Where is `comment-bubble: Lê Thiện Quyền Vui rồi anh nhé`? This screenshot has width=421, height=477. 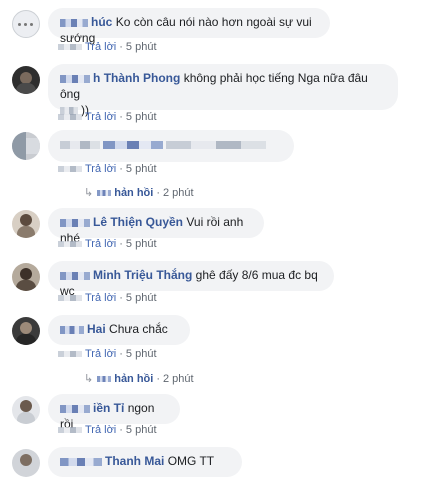 comment-bubble: Lê Thiện Quyền Vui rồi anh nhé is located at coordinates (156, 226).